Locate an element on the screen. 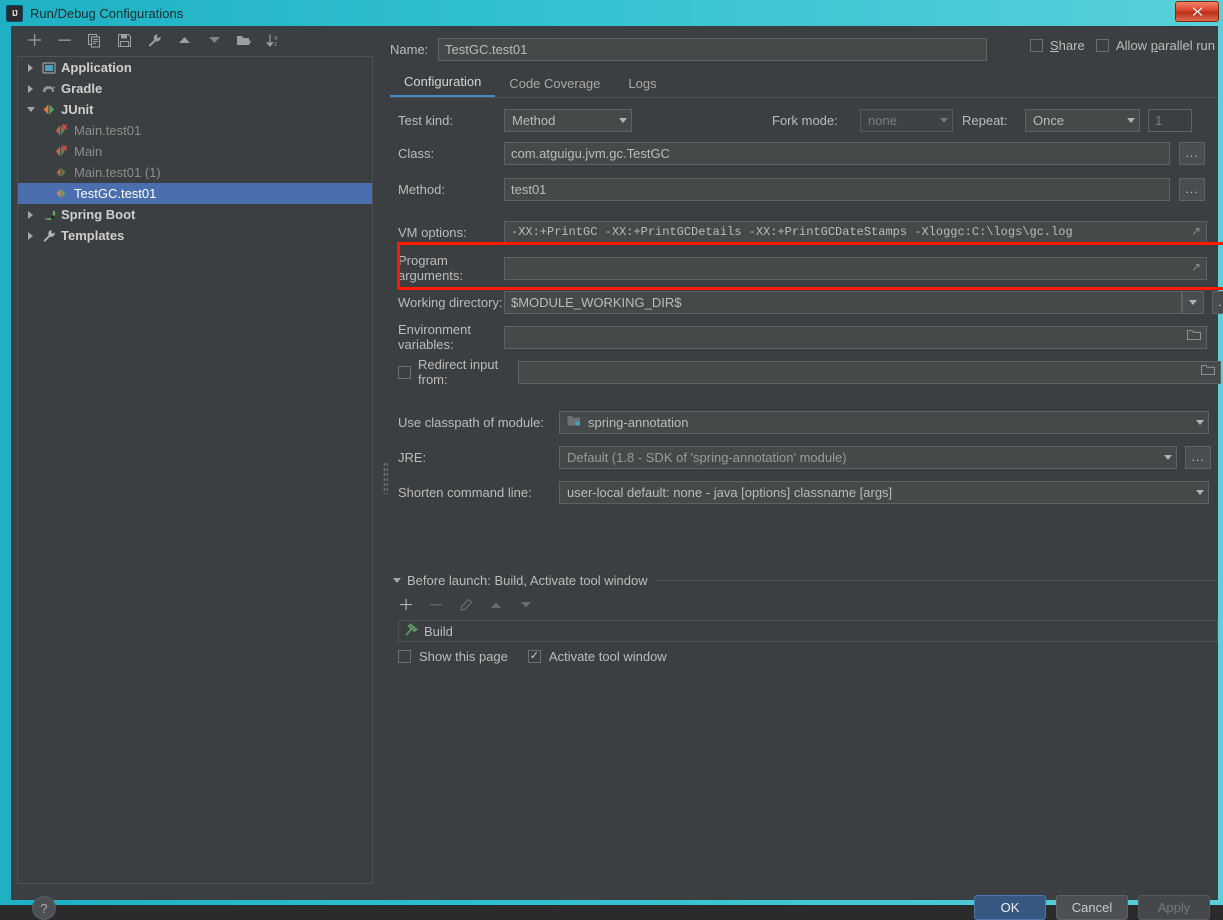  environment-variables-label: Environment variables: is located at coordinates (434, 337).